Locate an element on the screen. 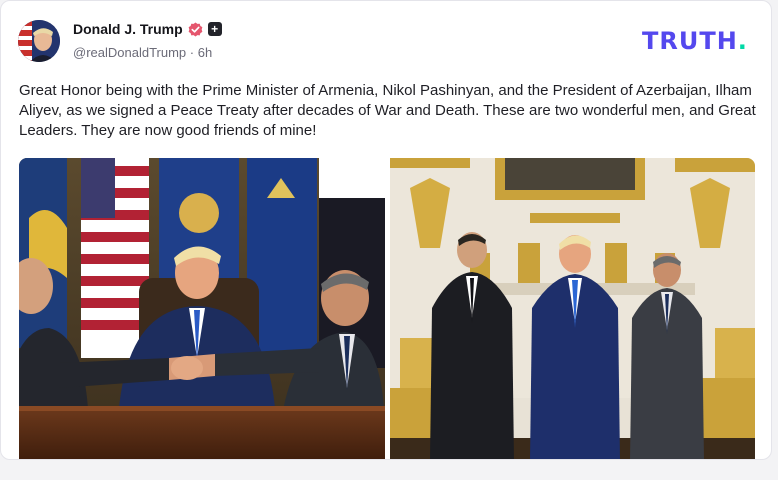 The width and height of the screenshot is (778, 480). verified-badge-icon is located at coordinates (195, 29).